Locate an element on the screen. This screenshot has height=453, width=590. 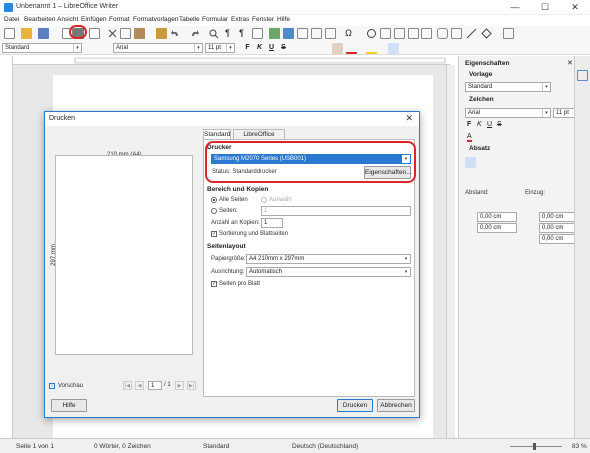
underline-button: U is located at coordinates (271, 47).